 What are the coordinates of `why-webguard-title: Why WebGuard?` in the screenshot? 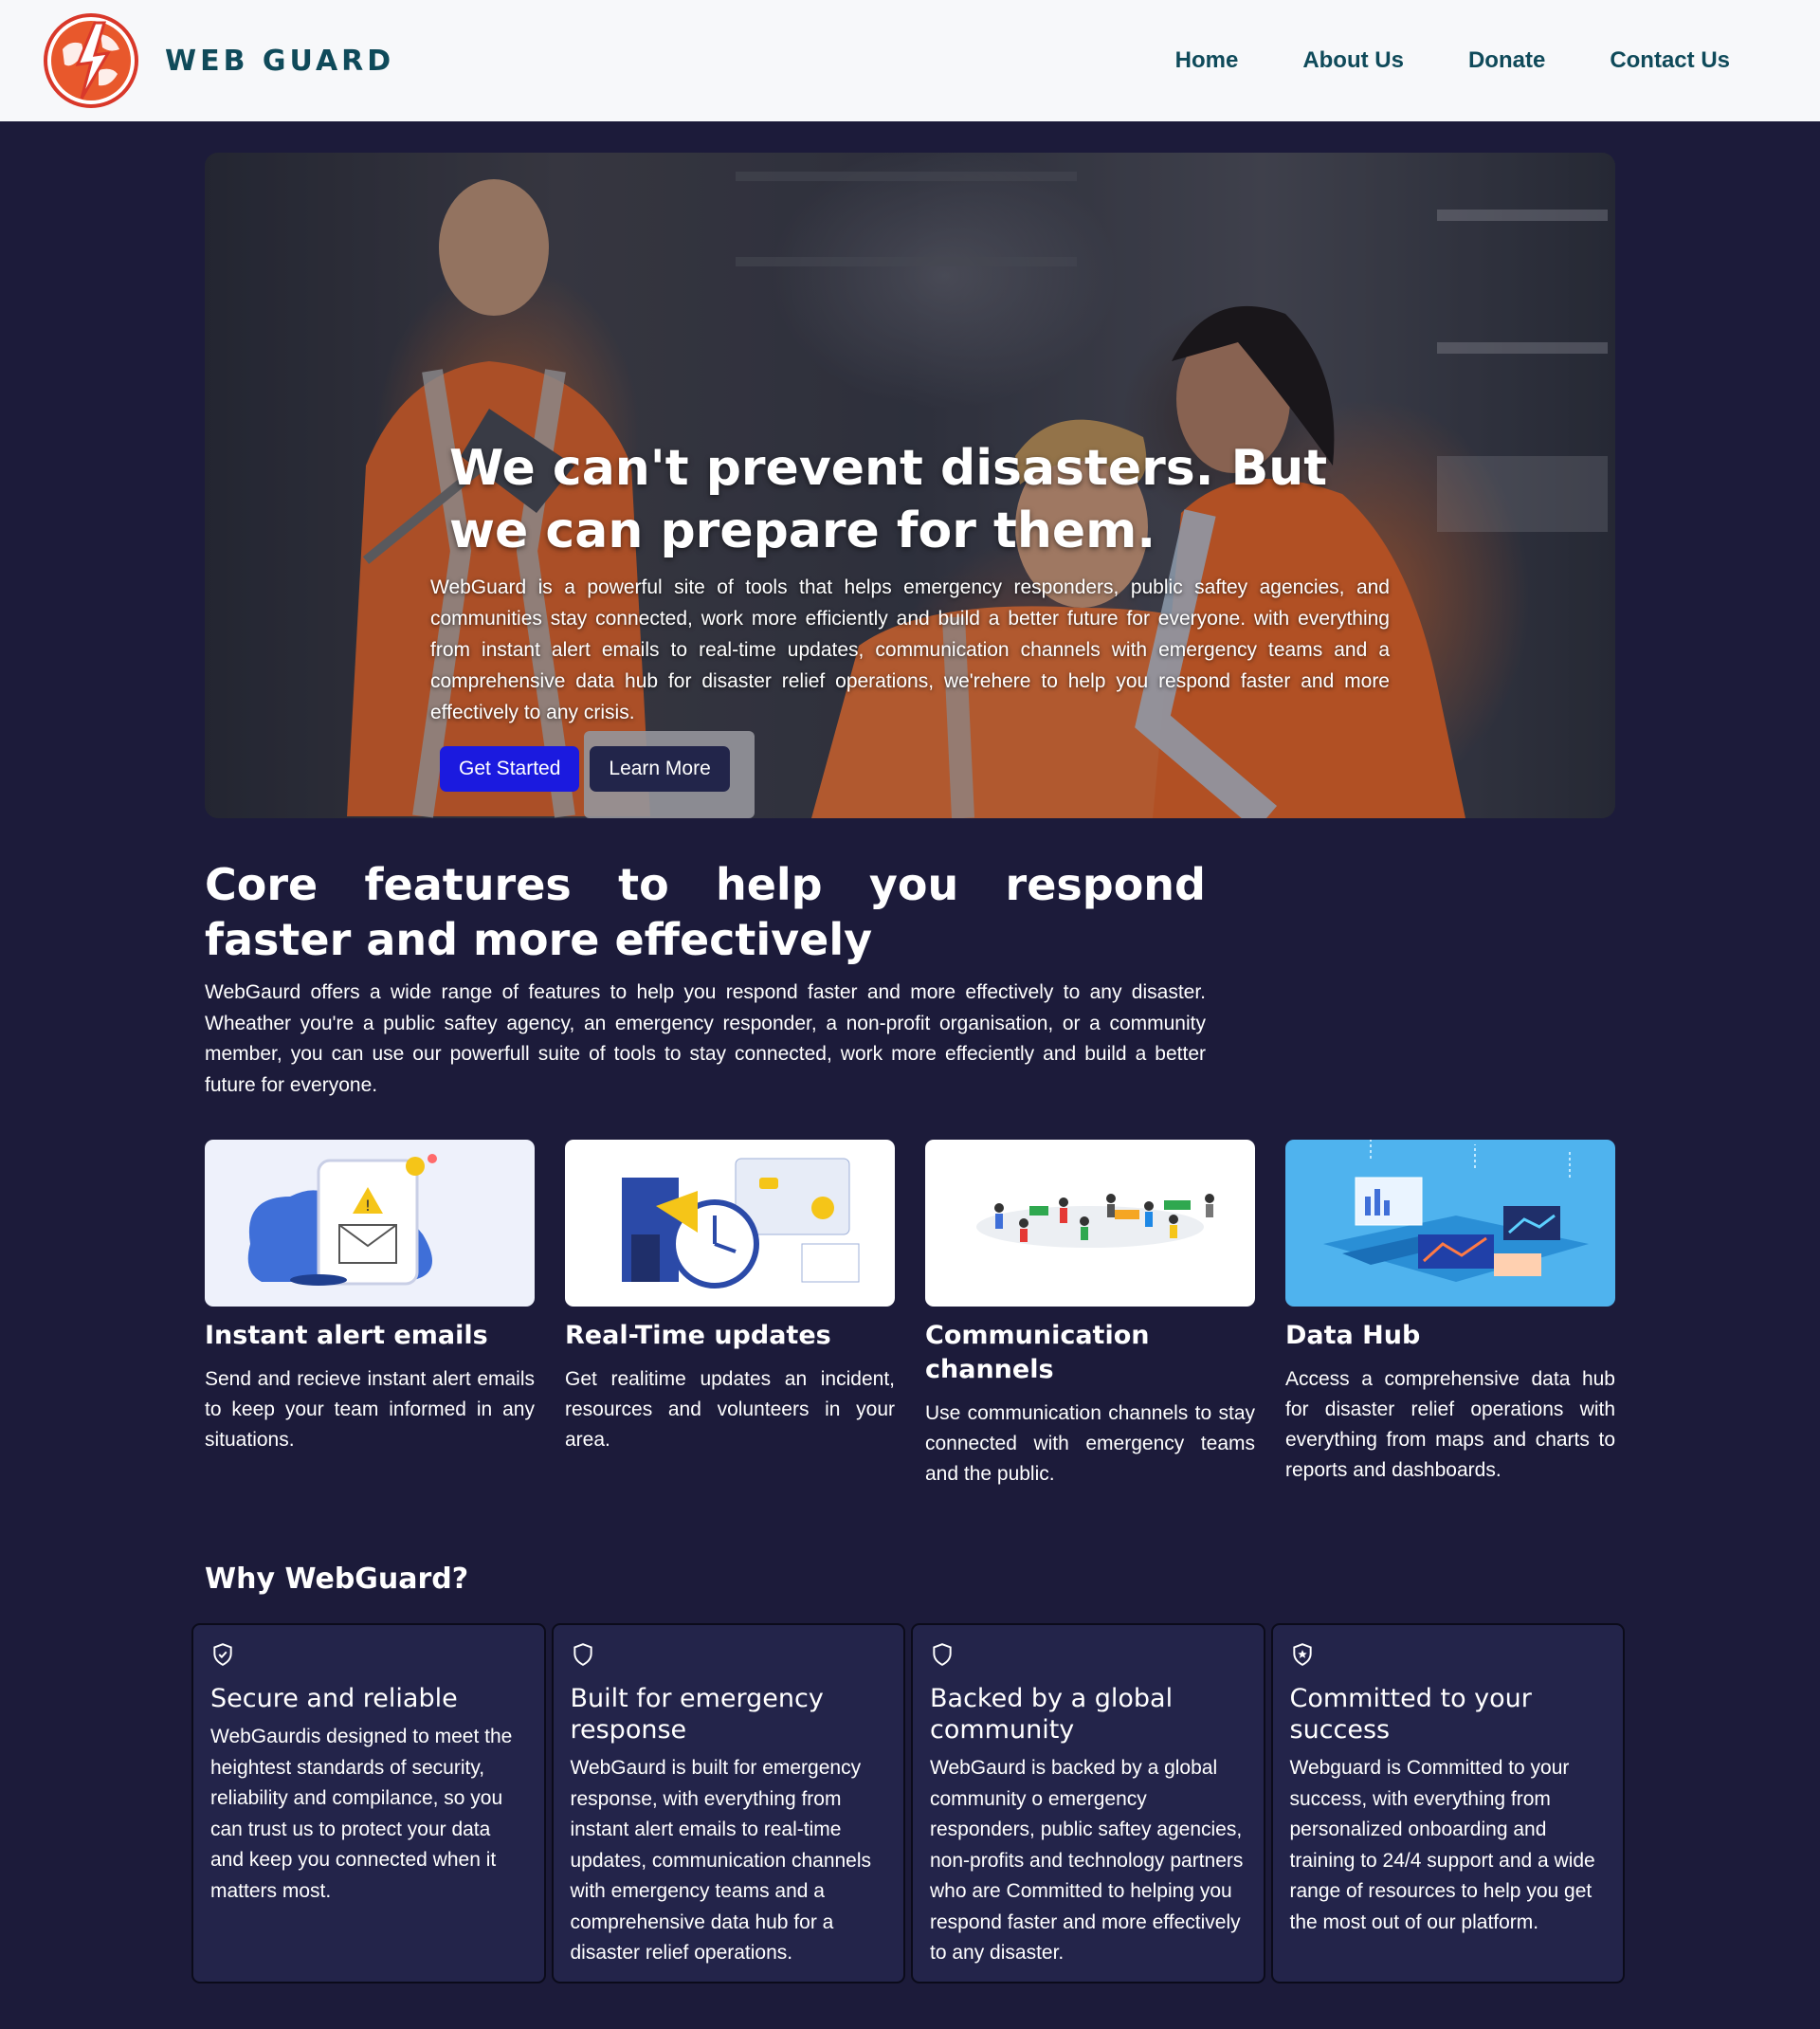 It's located at (337, 1579).